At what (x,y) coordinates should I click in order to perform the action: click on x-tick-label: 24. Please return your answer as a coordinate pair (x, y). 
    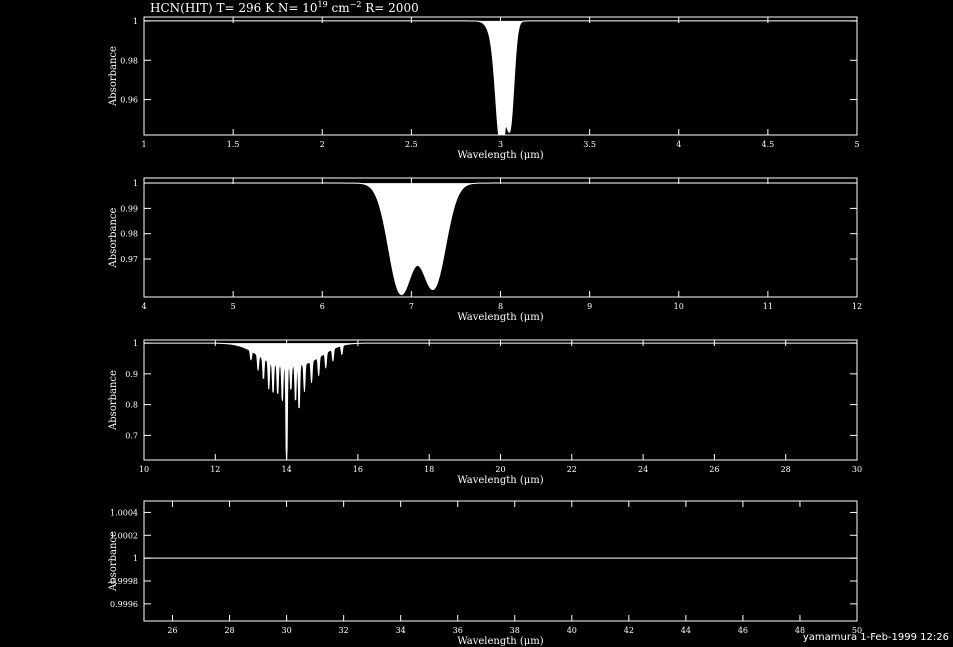
    Looking at the image, I should click on (643, 469).